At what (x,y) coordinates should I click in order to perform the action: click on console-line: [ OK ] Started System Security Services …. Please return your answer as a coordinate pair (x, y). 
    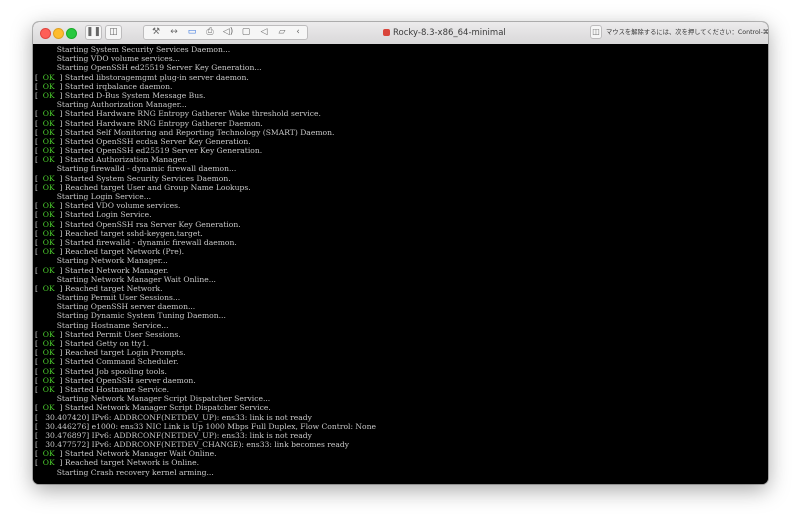
    Looking at the image, I should click on (400, 178).